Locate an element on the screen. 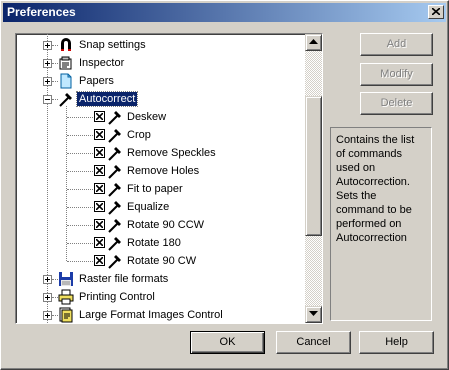 Image resolution: width=449 pixels, height=370 pixels. tree-node: Snap settings is located at coordinates (160, 45).